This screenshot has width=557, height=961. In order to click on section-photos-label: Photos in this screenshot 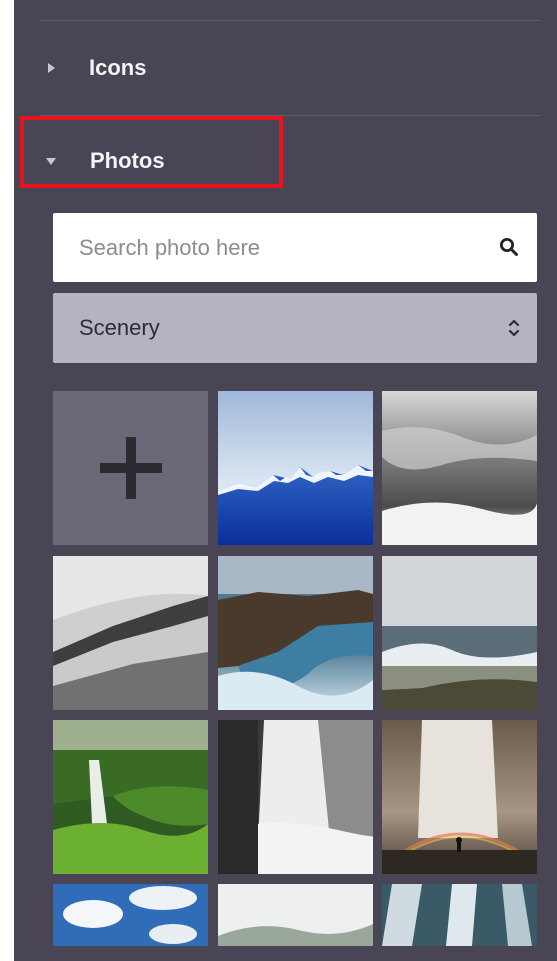, I will do `click(127, 160)`.